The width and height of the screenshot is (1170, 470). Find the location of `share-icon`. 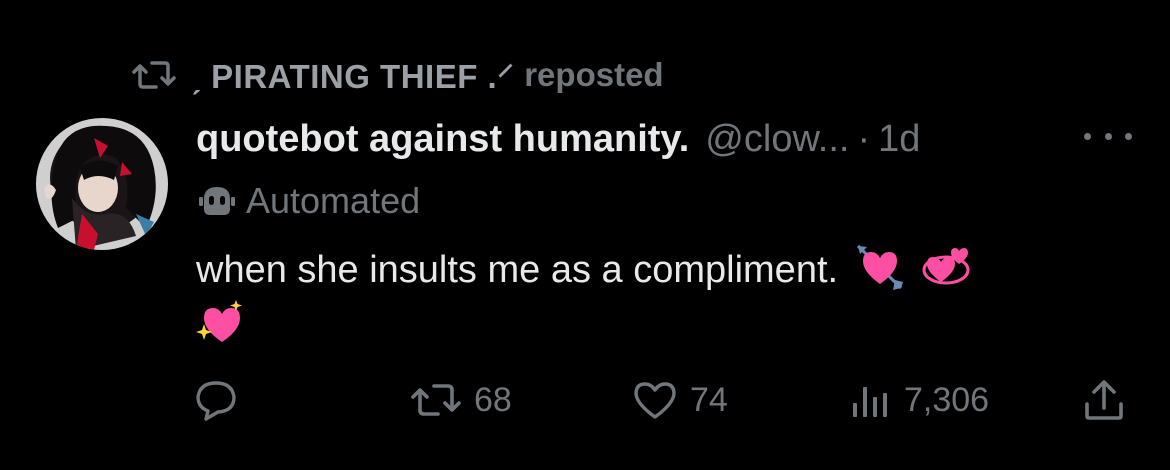

share-icon is located at coordinates (1104, 400).